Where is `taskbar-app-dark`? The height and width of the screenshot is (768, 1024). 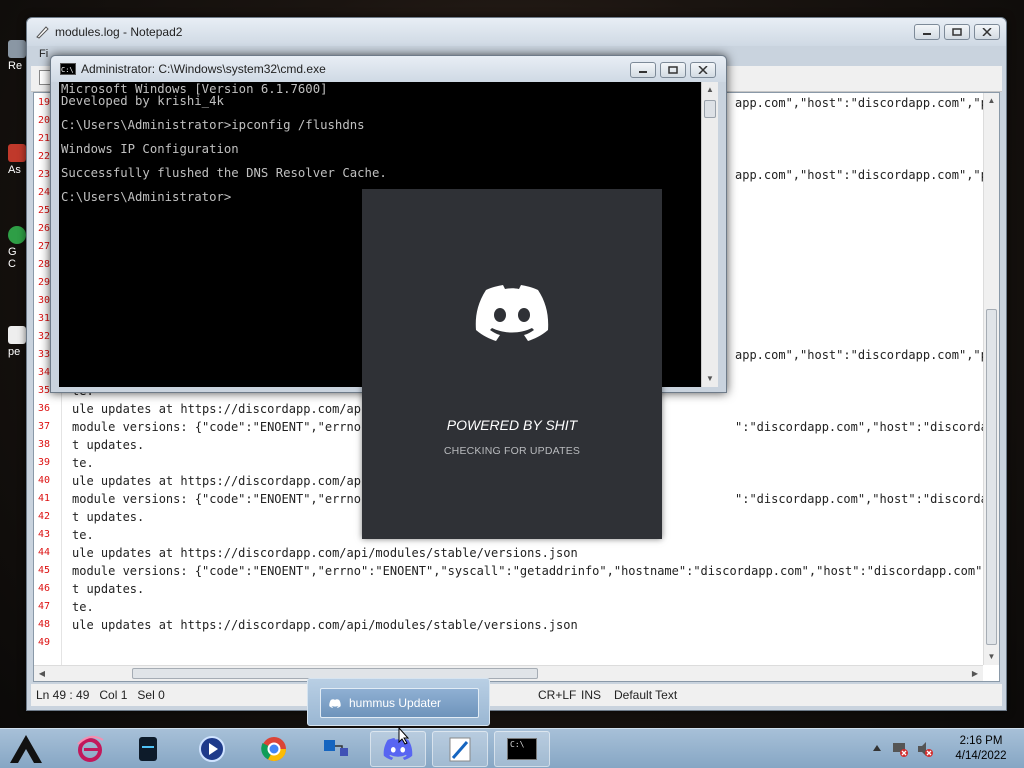 taskbar-app-dark is located at coordinates (148, 749).